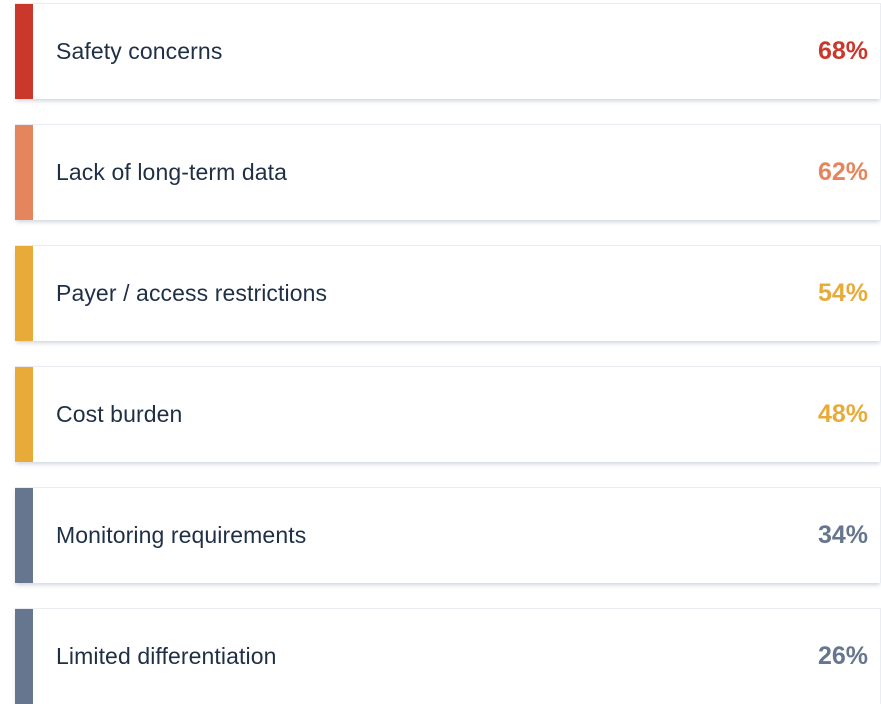  I want to click on item-label: Safety concerns, so click(139, 51).